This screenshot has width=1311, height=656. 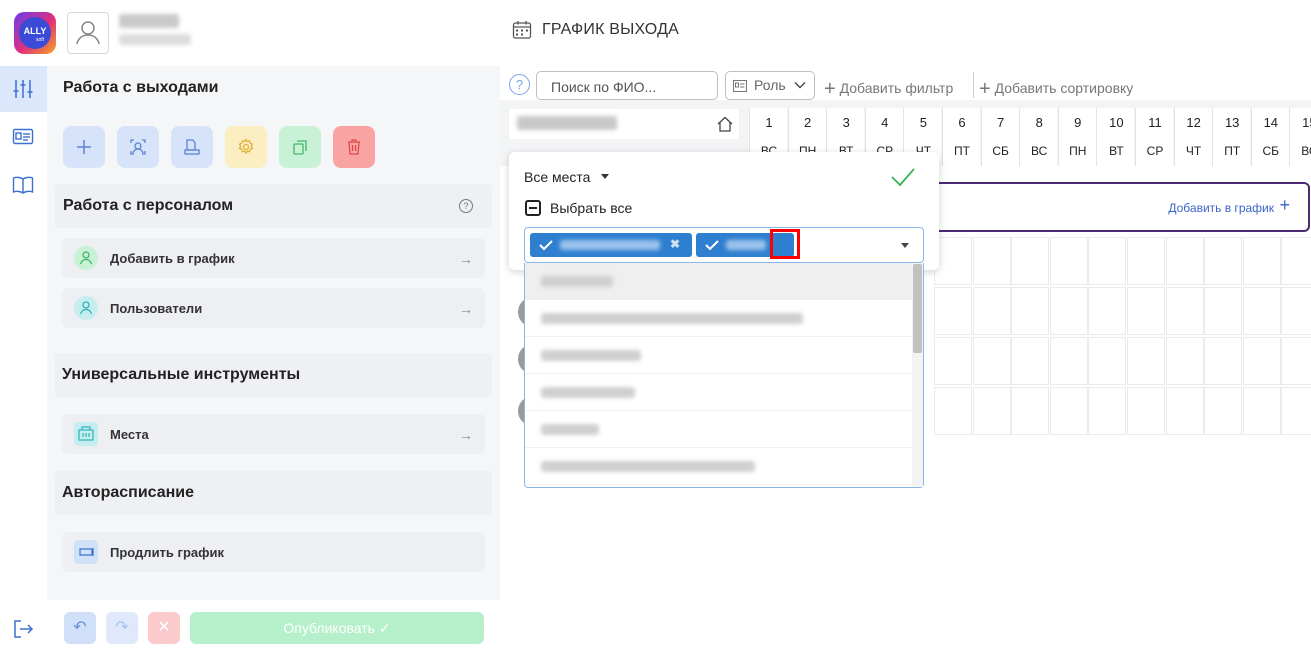 I want to click on confirm-check-icon, so click(x=903, y=177).